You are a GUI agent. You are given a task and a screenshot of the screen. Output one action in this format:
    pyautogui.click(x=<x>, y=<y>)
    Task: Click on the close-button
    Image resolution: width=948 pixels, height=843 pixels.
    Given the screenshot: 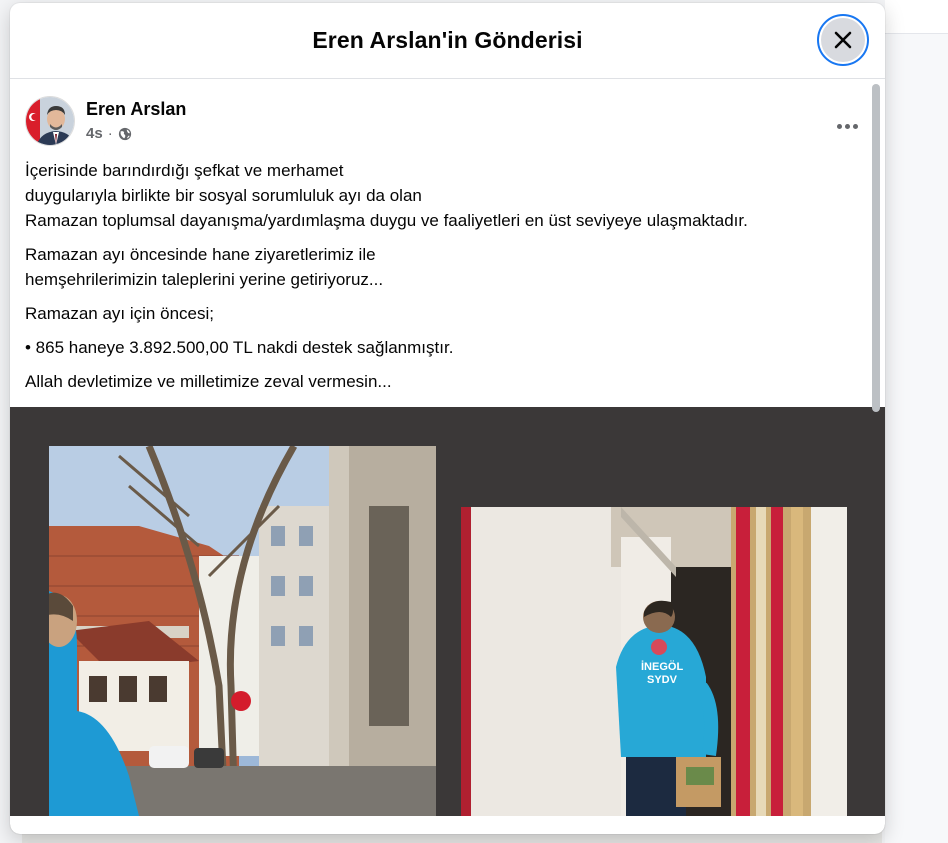 What is the action you would take?
    pyautogui.click(x=843, y=40)
    